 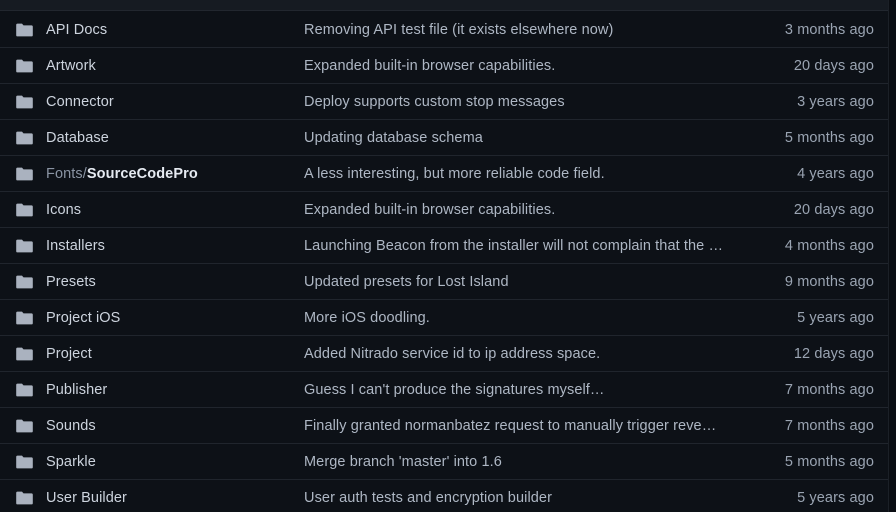 I want to click on commit-time: 12 days ago, so click(x=833, y=353).